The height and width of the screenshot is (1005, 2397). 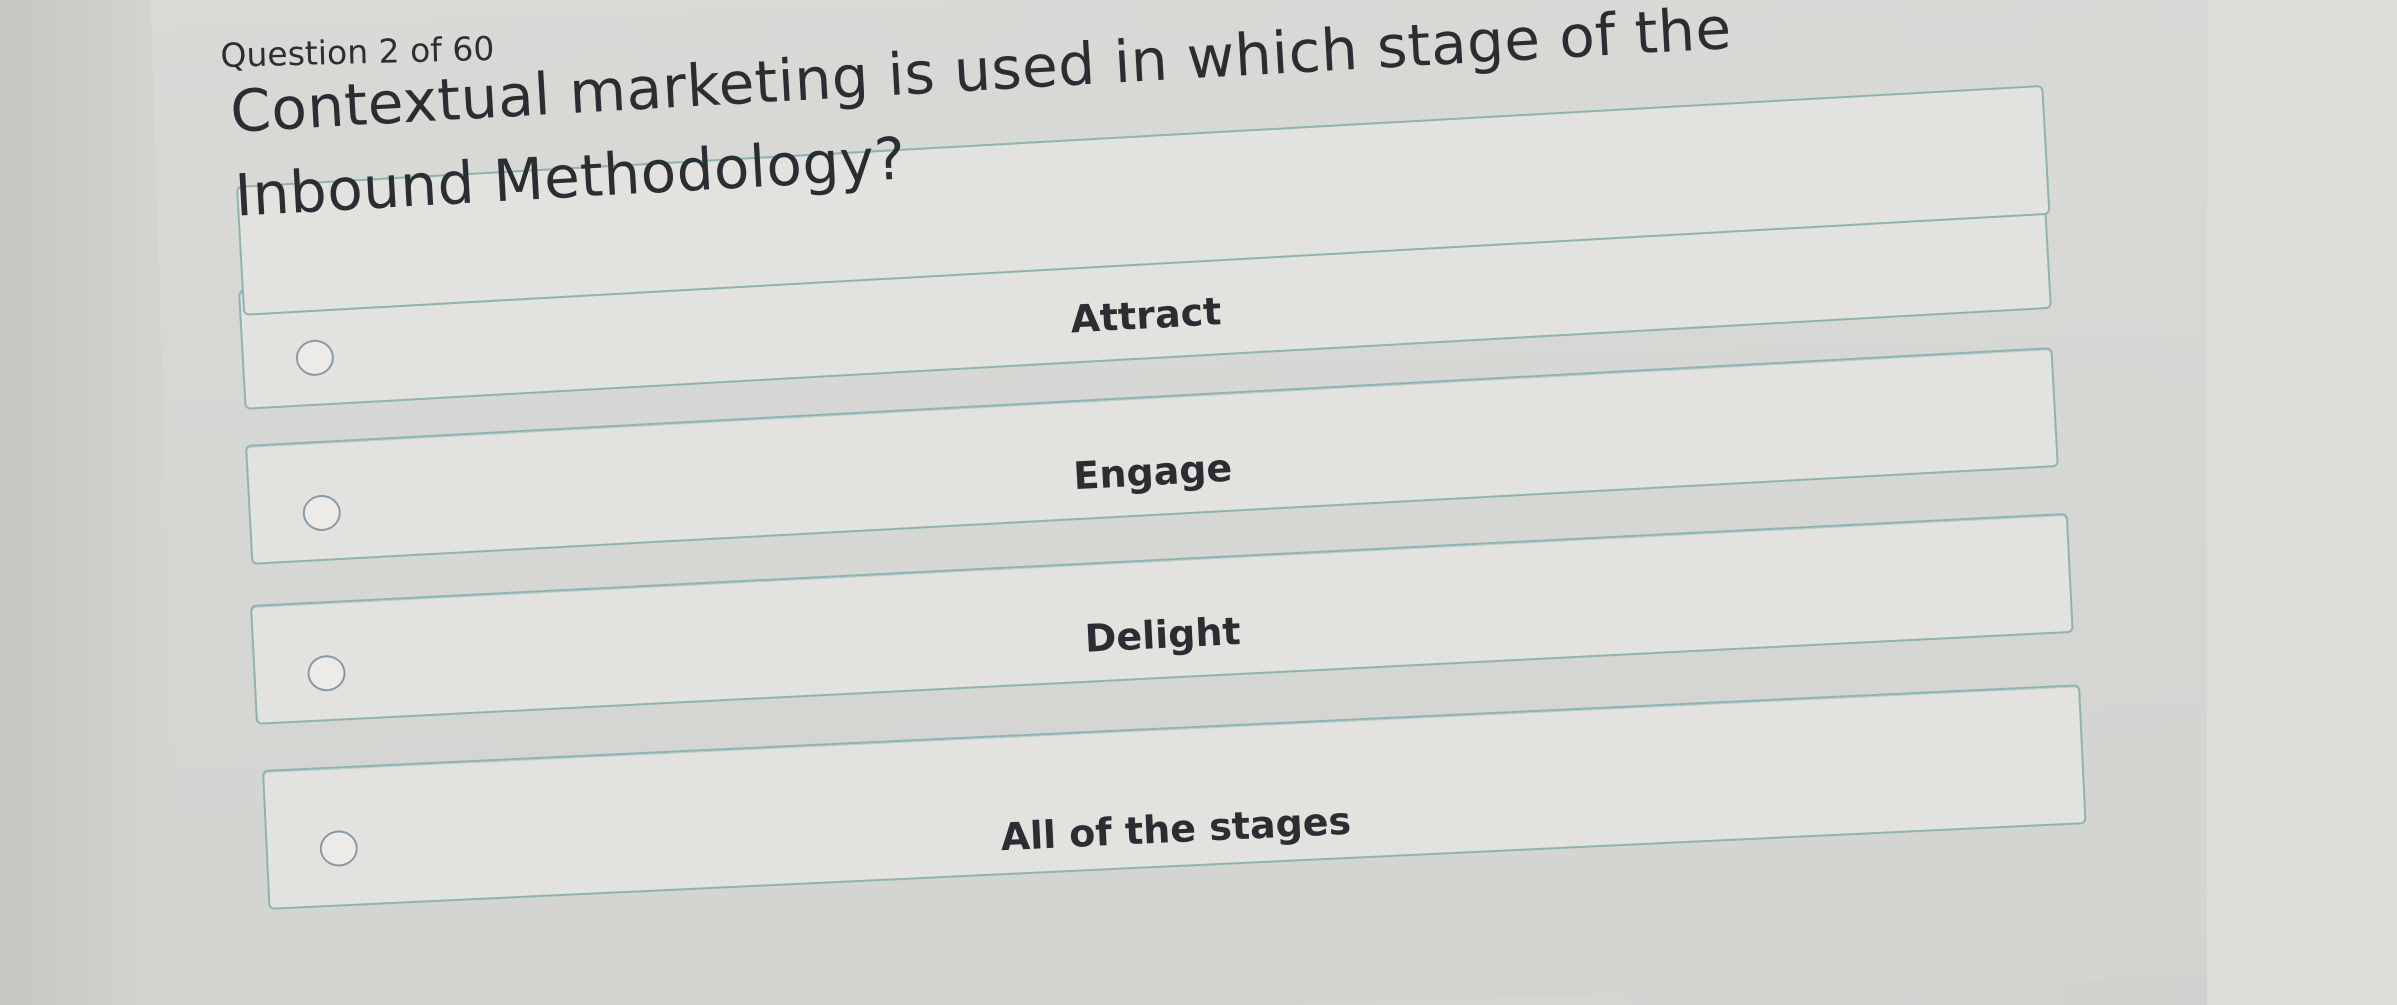 What do you see at coordinates (2302, 502) in the screenshot?
I see `right-margin` at bounding box center [2302, 502].